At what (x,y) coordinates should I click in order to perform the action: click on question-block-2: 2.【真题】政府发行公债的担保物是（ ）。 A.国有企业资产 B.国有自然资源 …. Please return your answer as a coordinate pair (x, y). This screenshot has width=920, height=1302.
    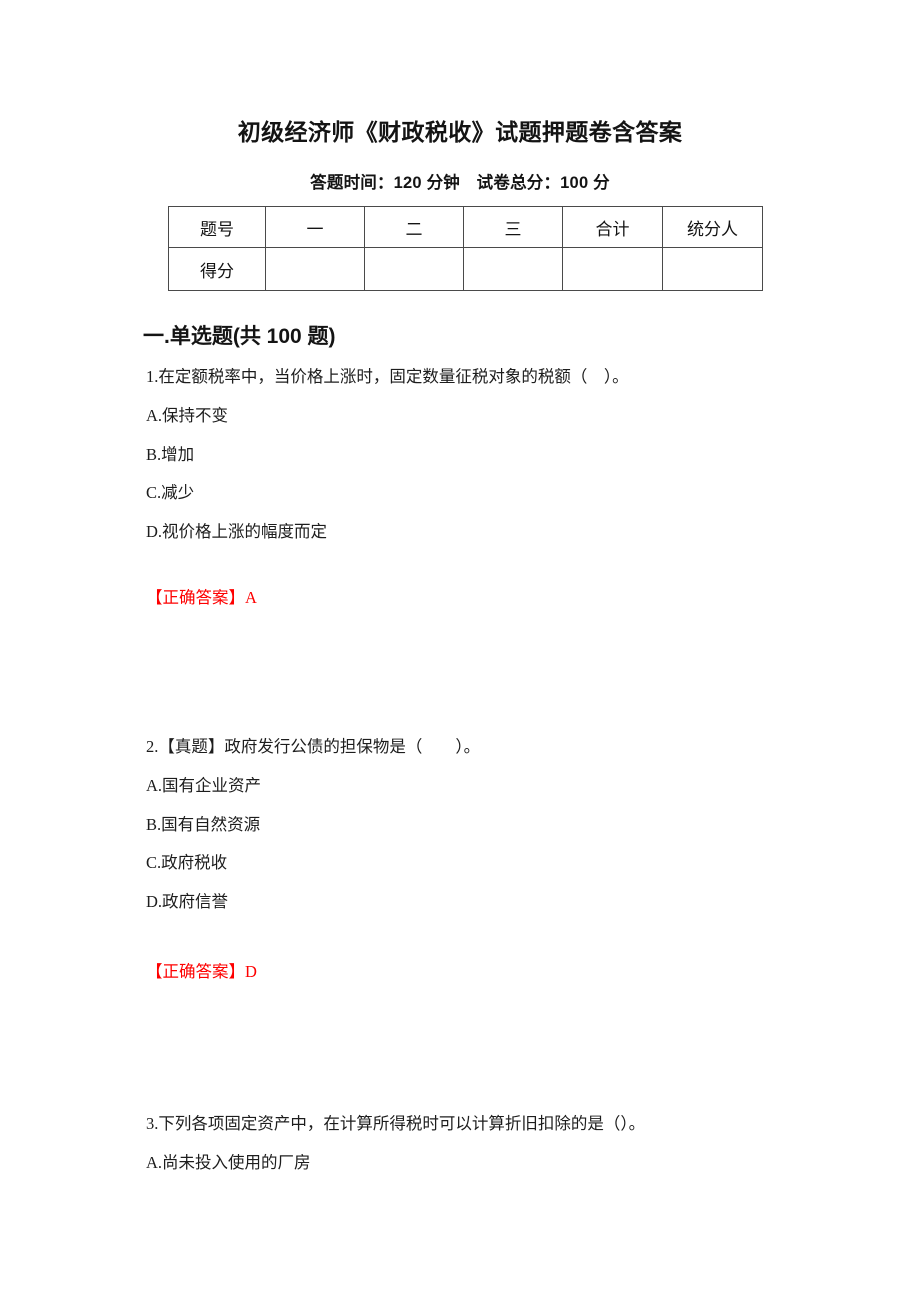
    Looking at the image, I should click on (466, 825).